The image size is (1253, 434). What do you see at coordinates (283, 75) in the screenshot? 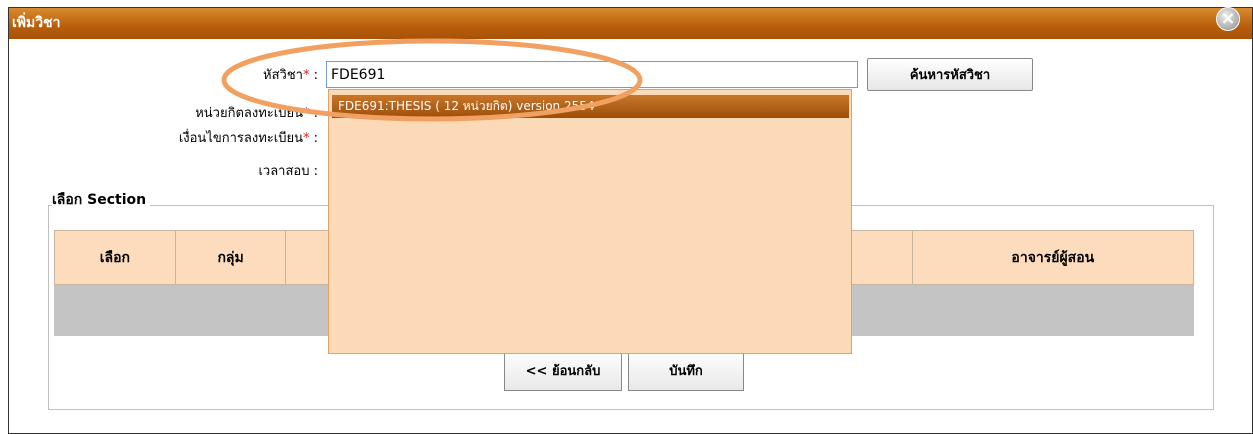
I see `course-code-label-text: หัสวิชา` at bounding box center [283, 75].